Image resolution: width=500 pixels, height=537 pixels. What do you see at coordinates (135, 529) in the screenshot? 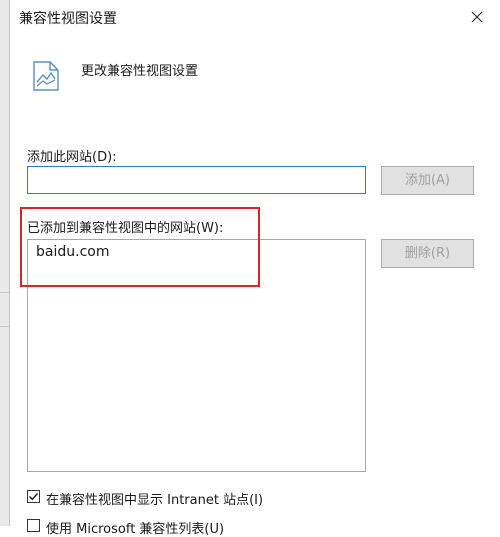
I see `microsoft-list-label: 使用 Microsoft 兼容性列表(U)` at bounding box center [135, 529].